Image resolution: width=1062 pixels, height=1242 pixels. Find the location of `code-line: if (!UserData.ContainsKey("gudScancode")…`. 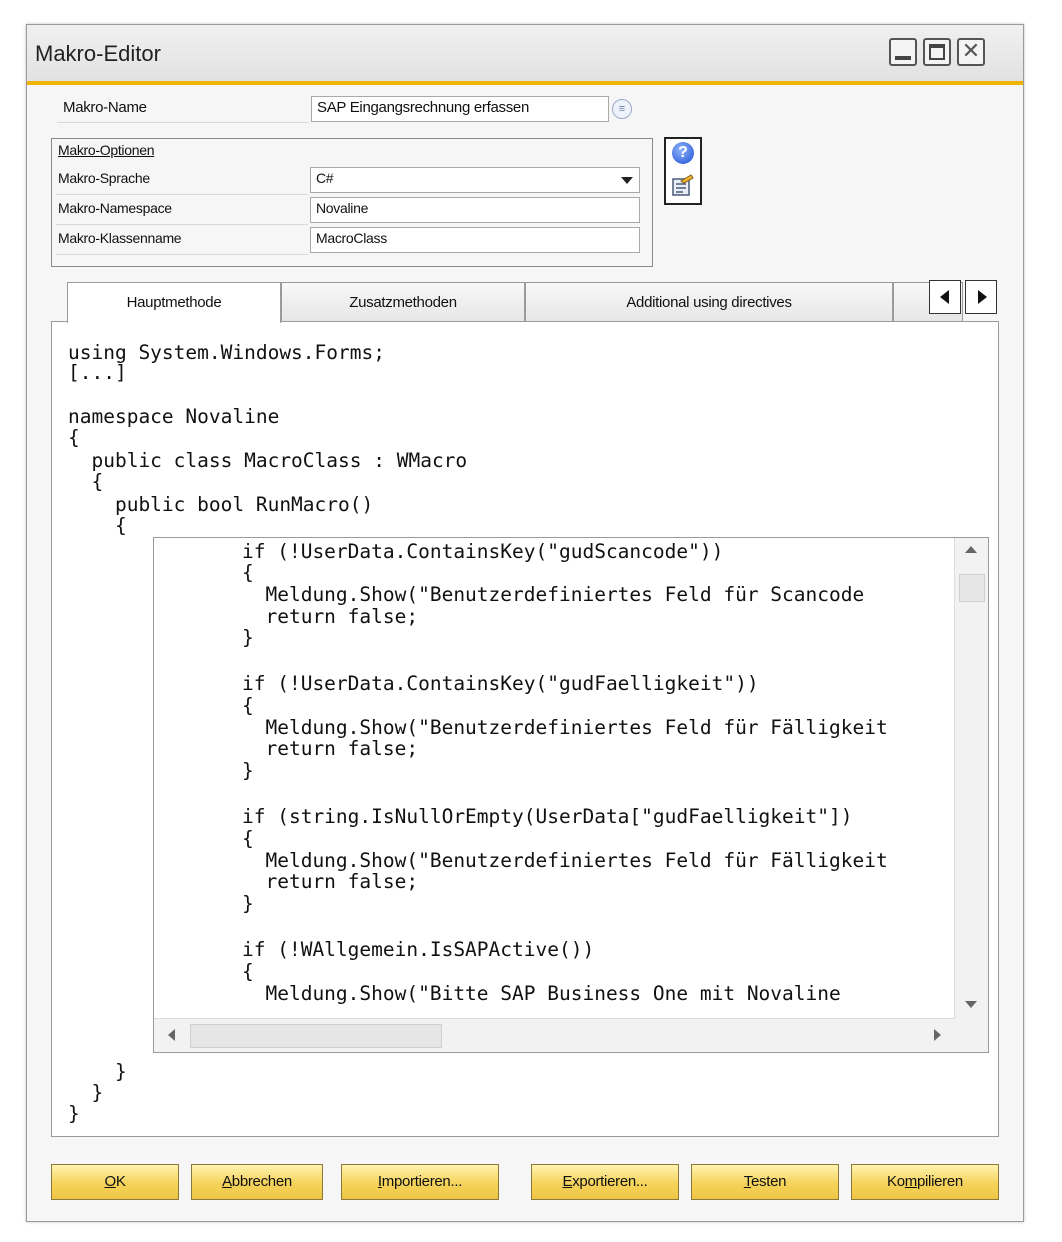

code-line: if (!UserData.ContainsKey("gudScancode")… is located at coordinates (483, 551).